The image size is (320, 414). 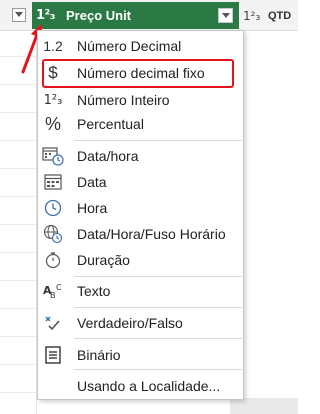 I want to click on column-filter-button, so click(x=225, y=15).